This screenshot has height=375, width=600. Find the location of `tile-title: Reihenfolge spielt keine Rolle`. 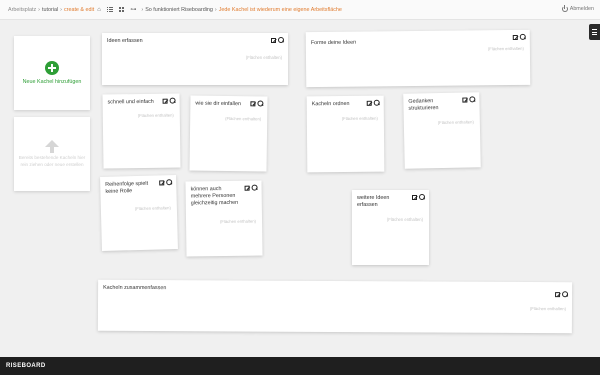

tile-title: Reihenfolge spielt keine Rolle is located at coordinates (127, 187).